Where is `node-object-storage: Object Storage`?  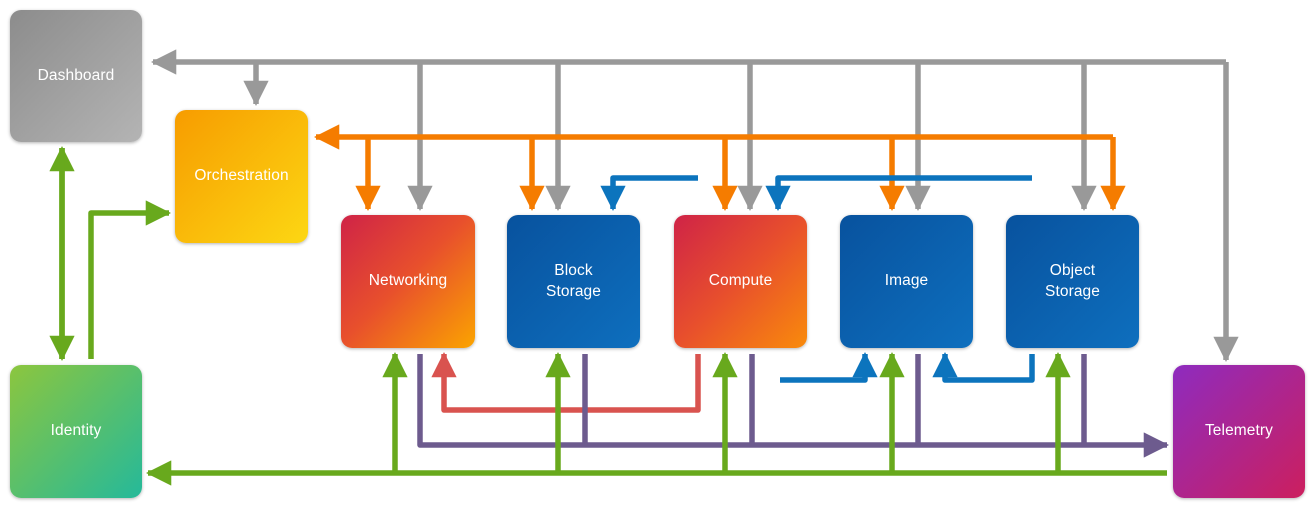 node-object-storage: Object Storage is located at coordinates (1072, 281).